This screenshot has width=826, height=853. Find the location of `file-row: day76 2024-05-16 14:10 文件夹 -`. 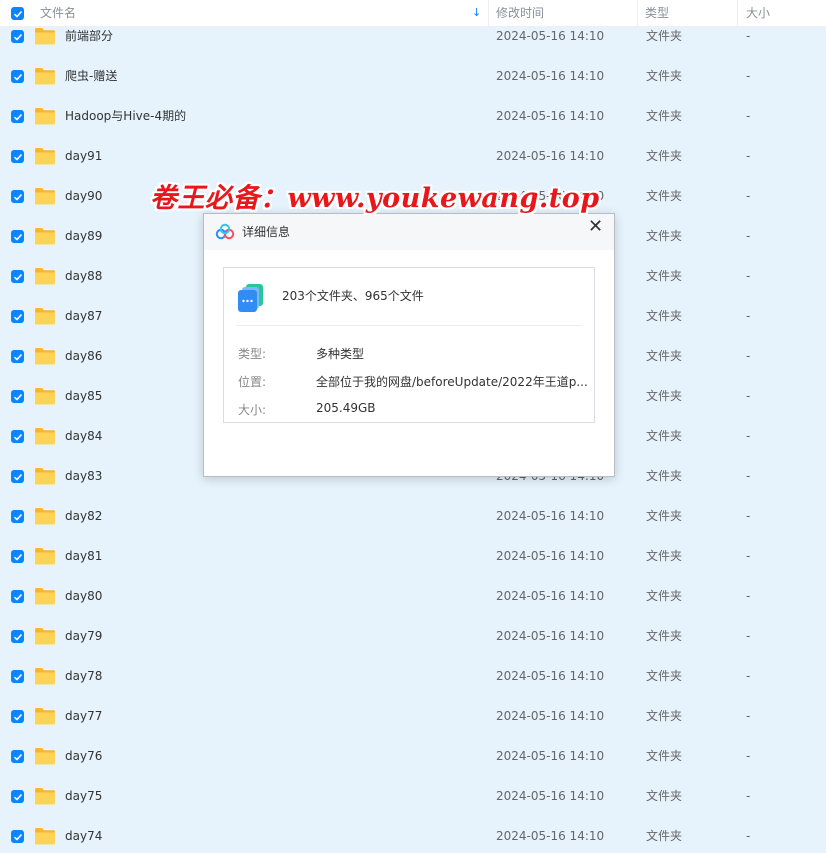

file-row: day76 2024-05-16 14:10 文件夹 - is located at coordinates (413, 757).